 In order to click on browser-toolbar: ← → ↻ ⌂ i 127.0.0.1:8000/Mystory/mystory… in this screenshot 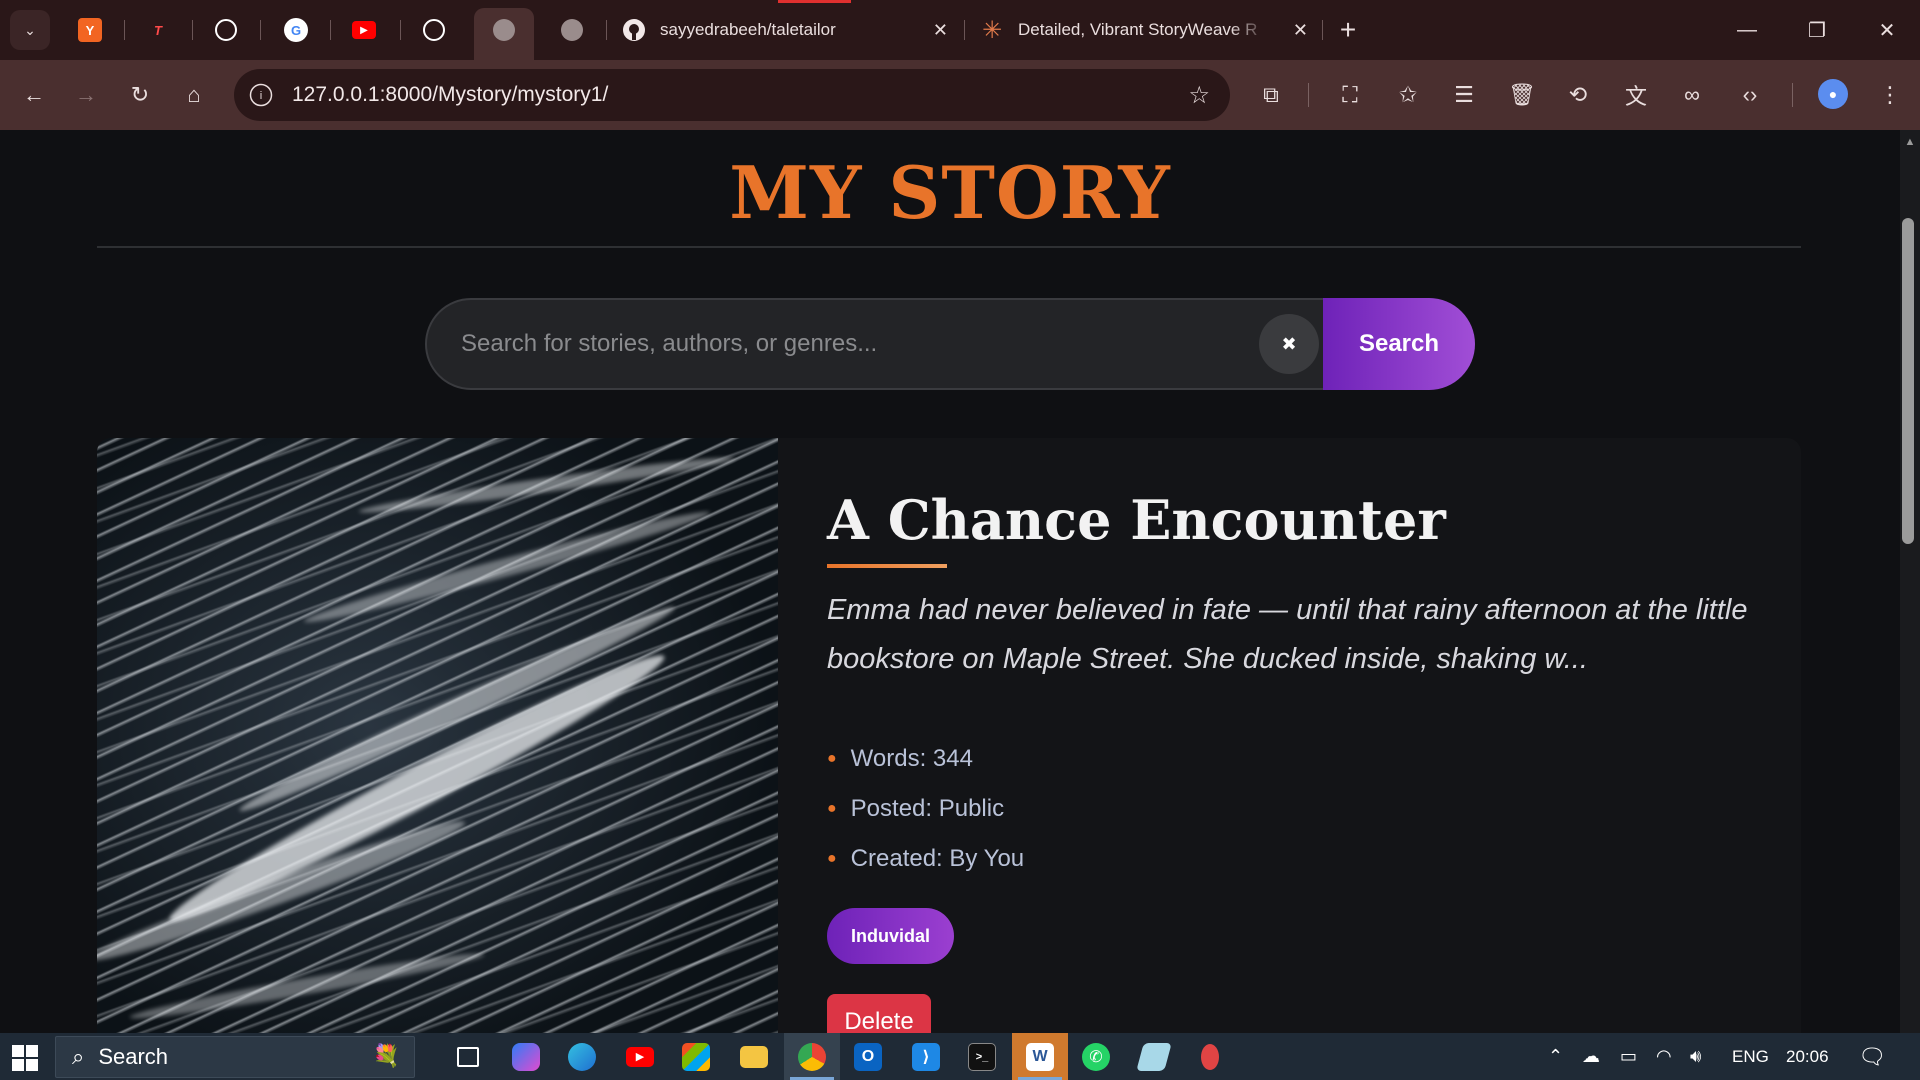, I will do `click(960, 95)`.